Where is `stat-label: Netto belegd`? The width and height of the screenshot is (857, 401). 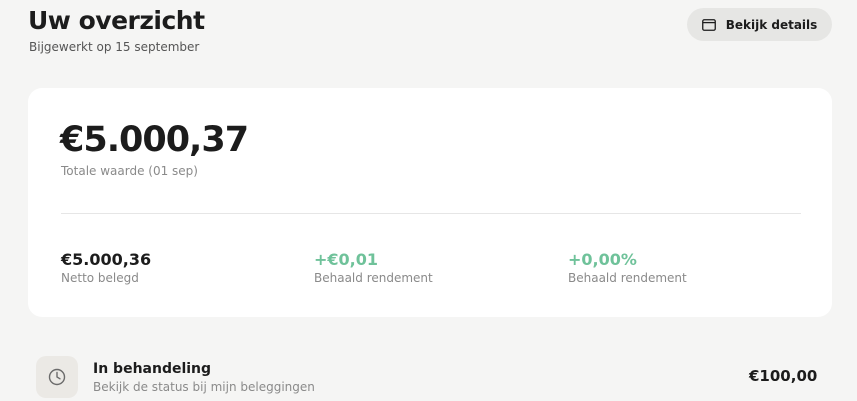 stat-label: Netto belegd is located at coordinates (100, 278).